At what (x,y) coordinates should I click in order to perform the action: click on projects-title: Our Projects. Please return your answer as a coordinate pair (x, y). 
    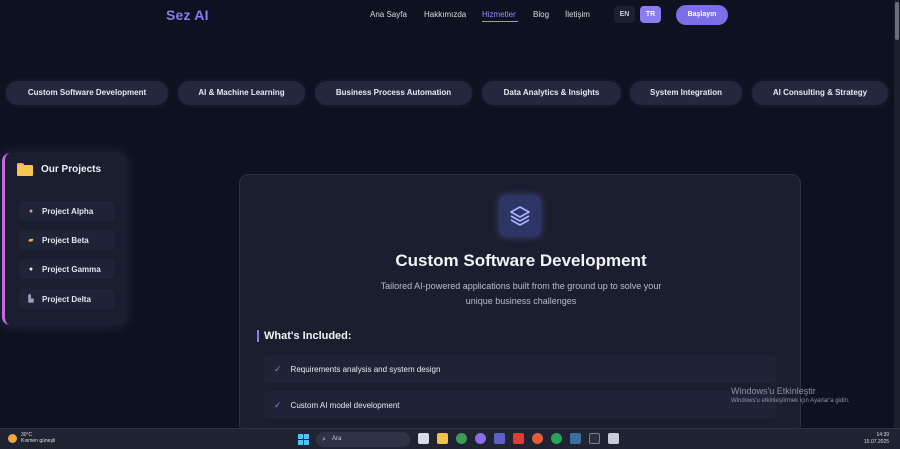
    Looking at the image, I should click on (71, 169).